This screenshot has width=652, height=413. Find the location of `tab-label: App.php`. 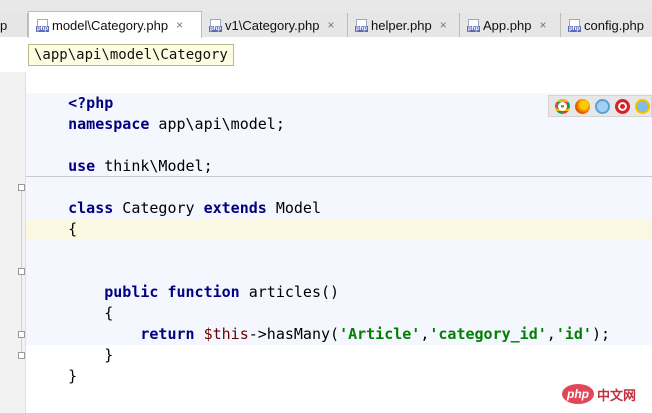

tab-label: App.php is located at coordinates (507, 25).